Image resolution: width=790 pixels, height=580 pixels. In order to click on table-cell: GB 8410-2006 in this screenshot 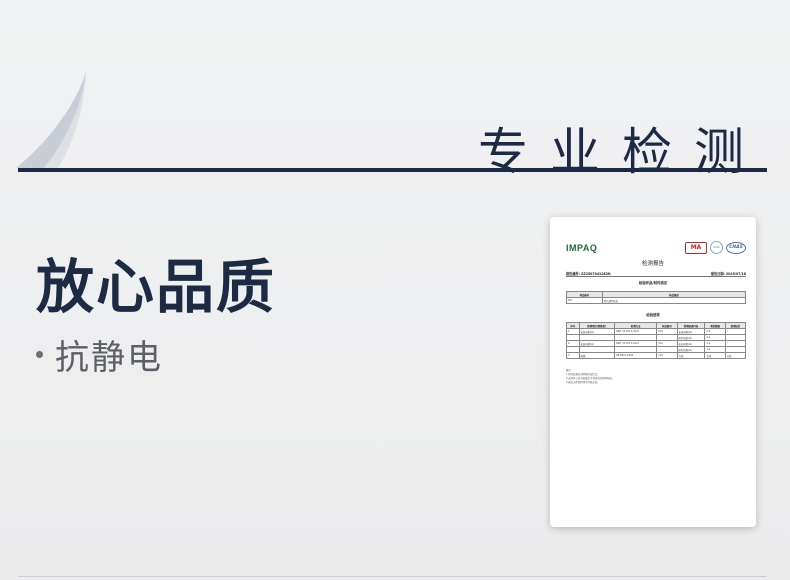, I will do `click(635, 355)`.